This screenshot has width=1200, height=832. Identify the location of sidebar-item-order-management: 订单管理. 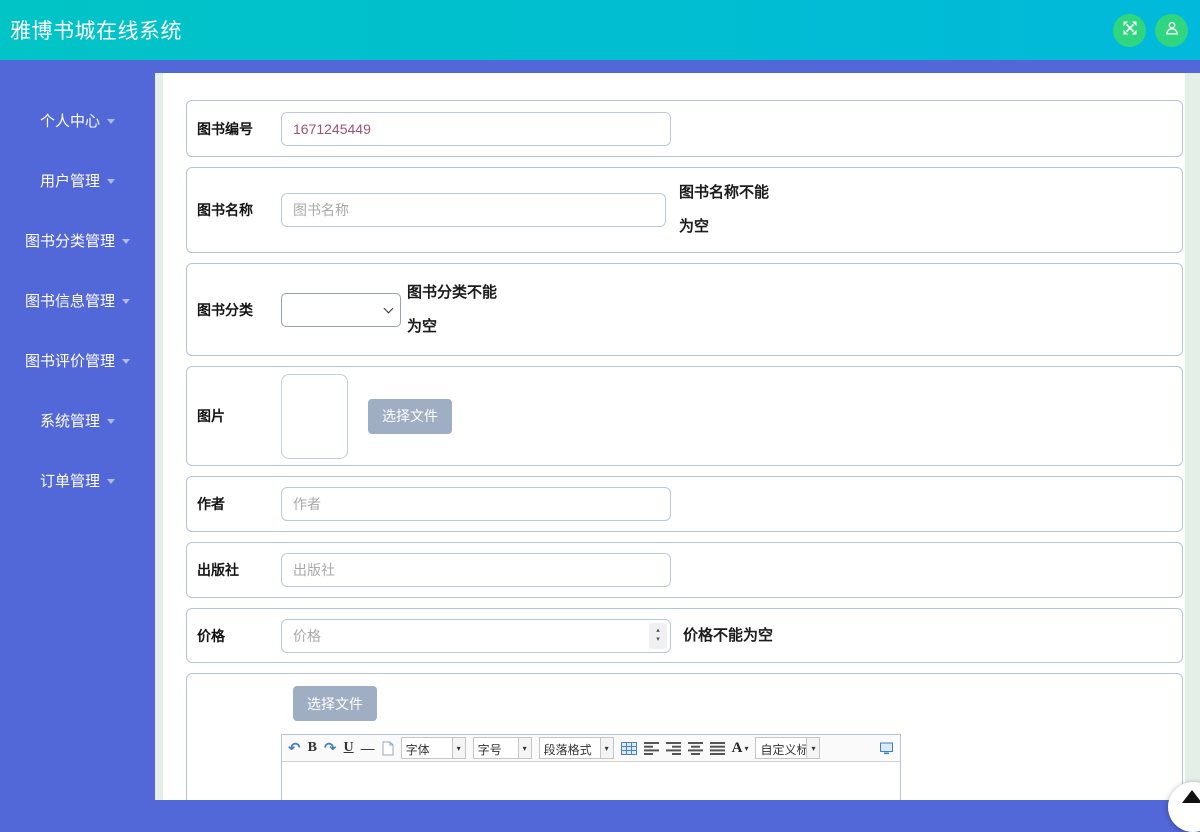
(77, 480).